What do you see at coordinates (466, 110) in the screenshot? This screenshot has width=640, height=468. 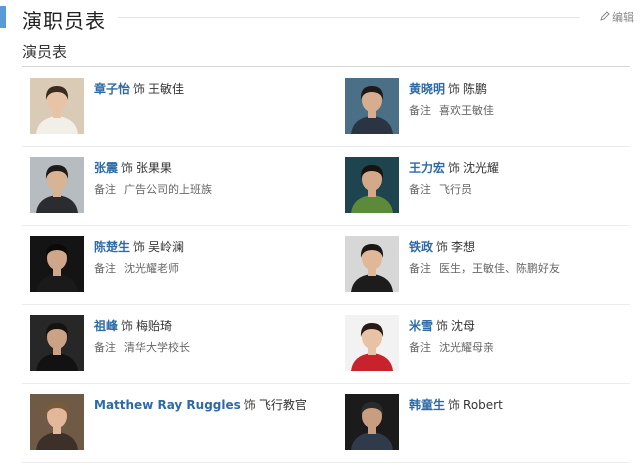 I see `note-text: 喜欢王敏佳` at bounding box center [466, 110].